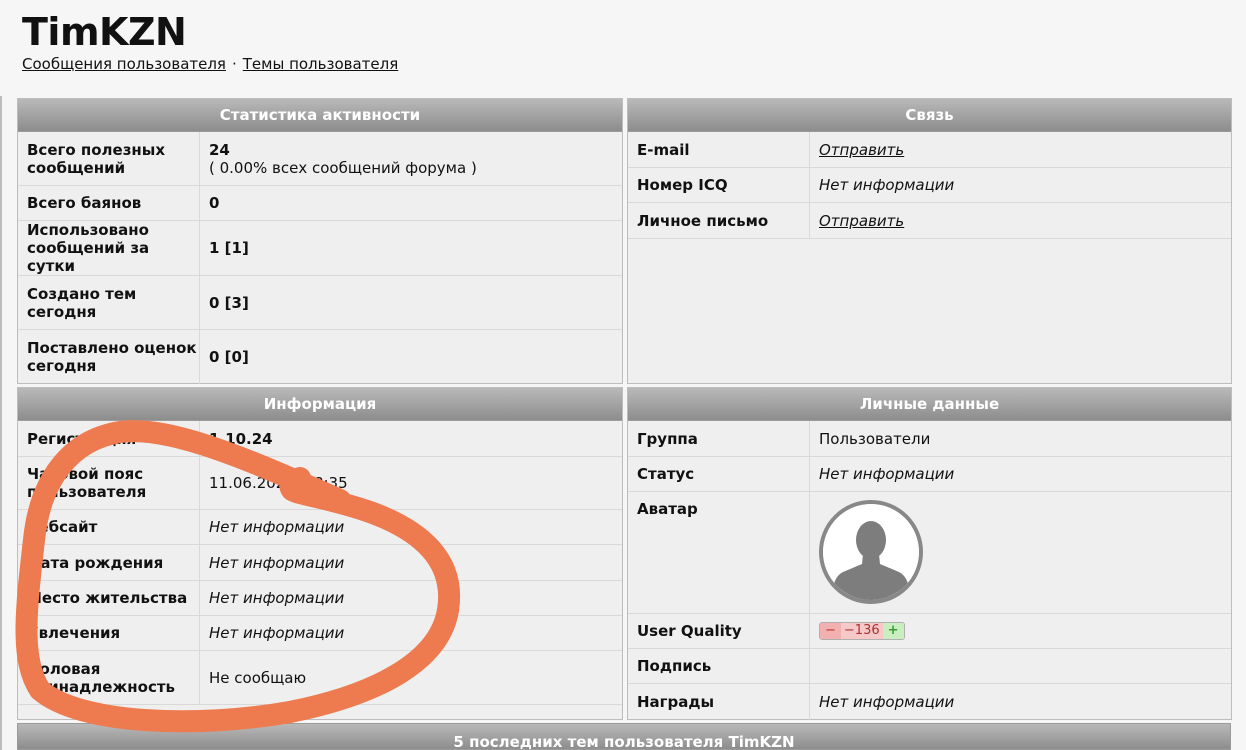 The height and width of the screenshot is (750, 1246). I want to click on avatar, so click(871, 552).